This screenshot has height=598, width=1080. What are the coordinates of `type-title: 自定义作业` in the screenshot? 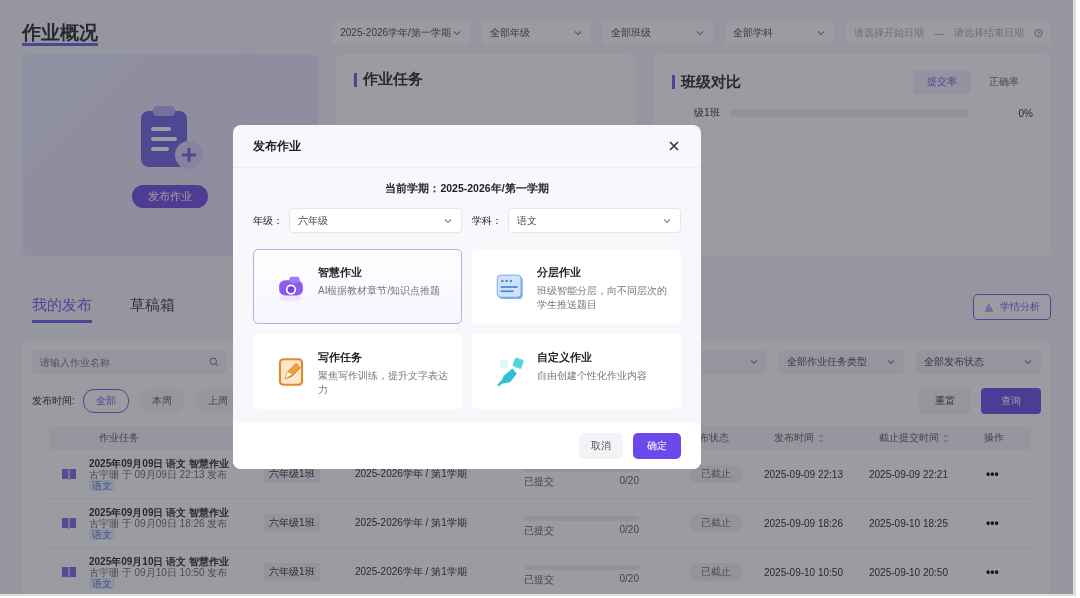 It's located at (565, 358).